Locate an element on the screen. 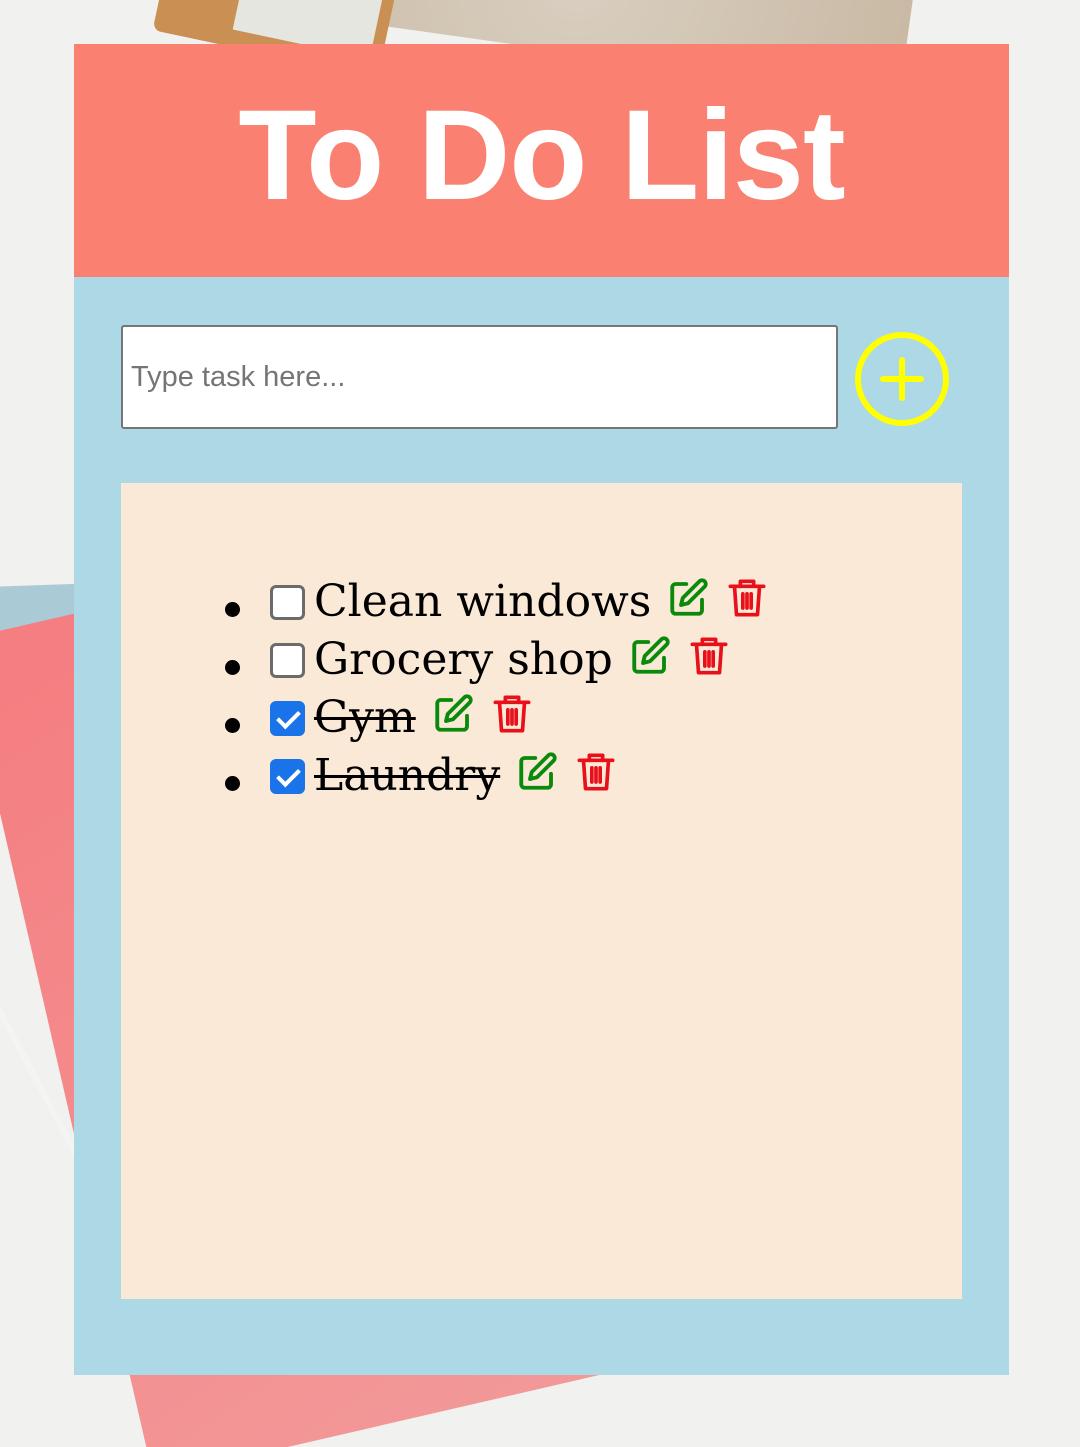  task-label: Gym is located at coordinates (365, 717).